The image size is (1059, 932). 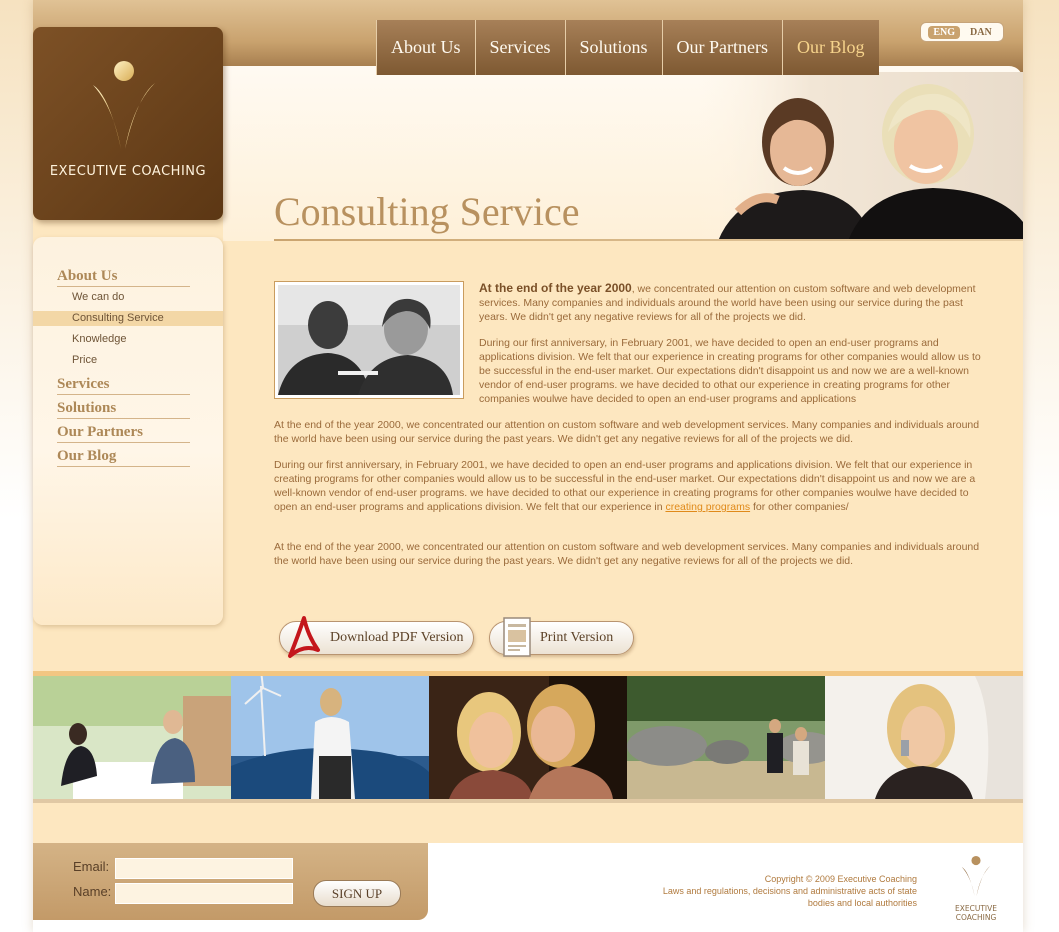 I want to click on gallery-photo-two-women-whisper, so click(x=528, y=737).